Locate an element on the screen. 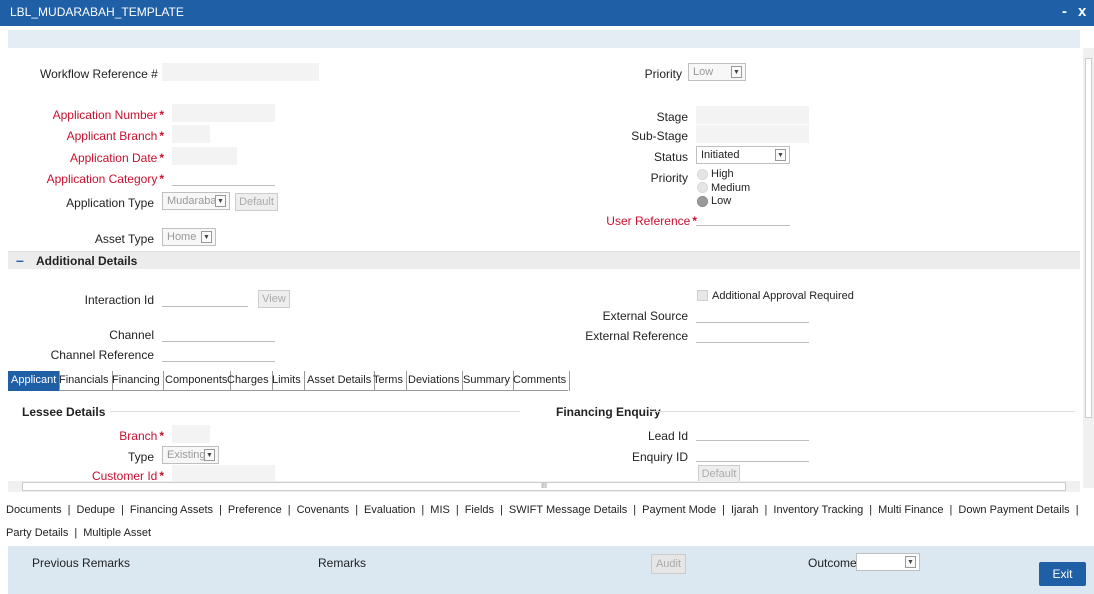  priority-medium-radio is located at coordinates (702, 187).